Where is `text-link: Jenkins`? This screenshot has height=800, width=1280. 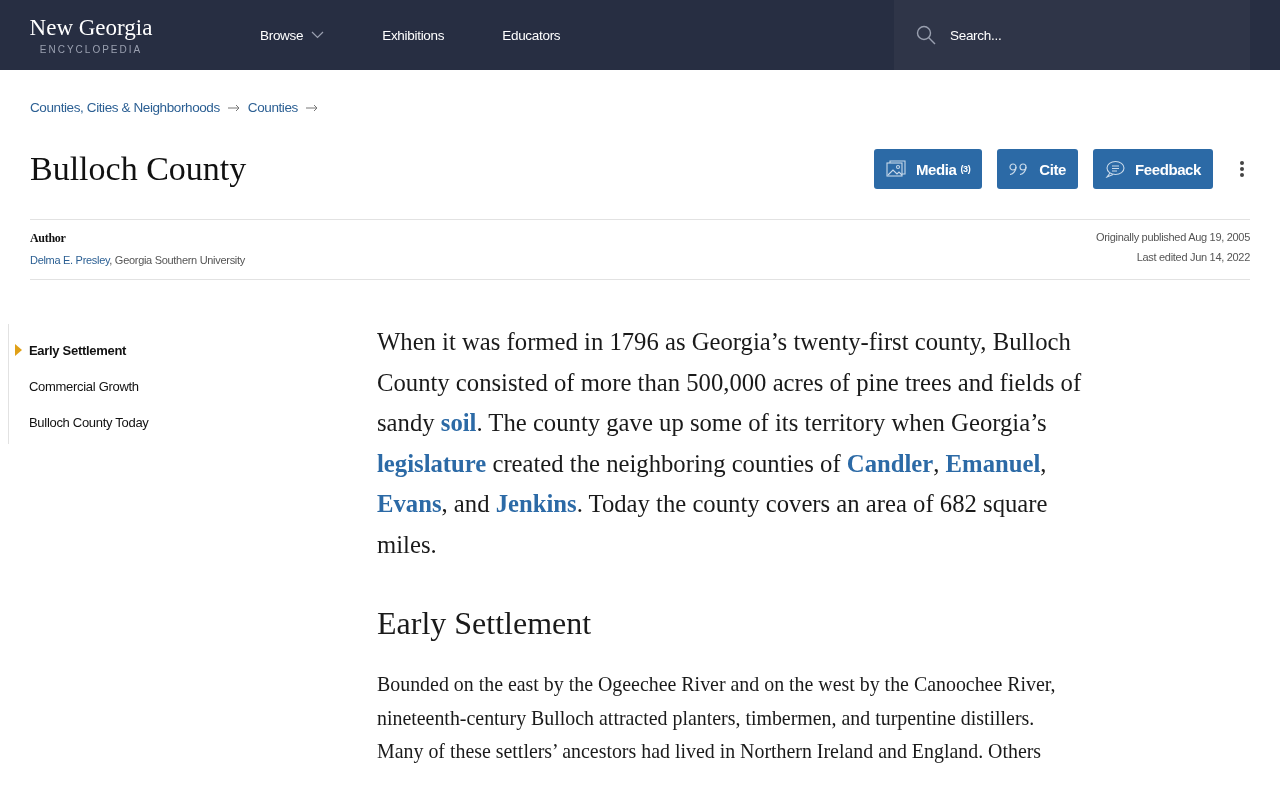 text-link: Jenkins is located at coordinates (536, 503).